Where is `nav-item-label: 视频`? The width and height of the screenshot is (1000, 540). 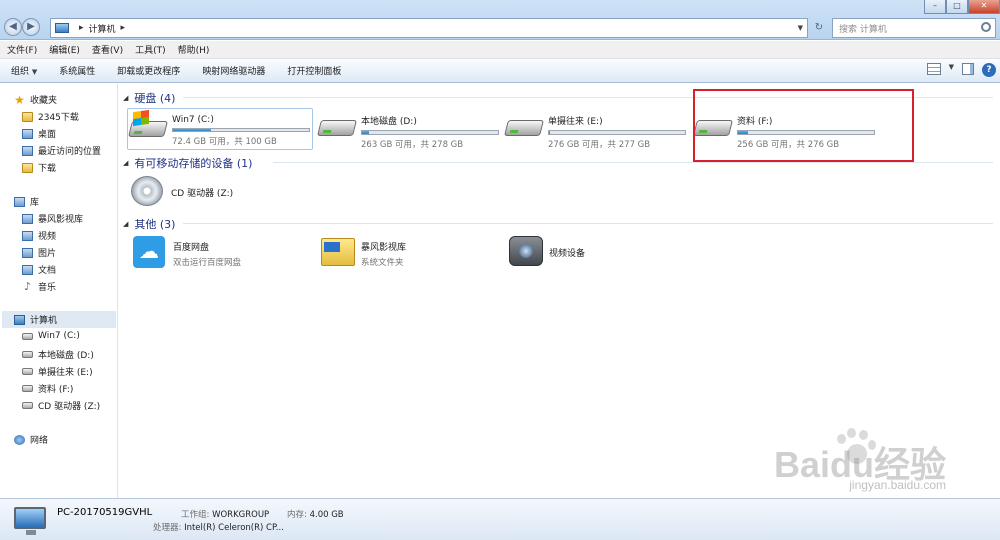
nav-item-label: 视频 is located at coordinates (47, 237).